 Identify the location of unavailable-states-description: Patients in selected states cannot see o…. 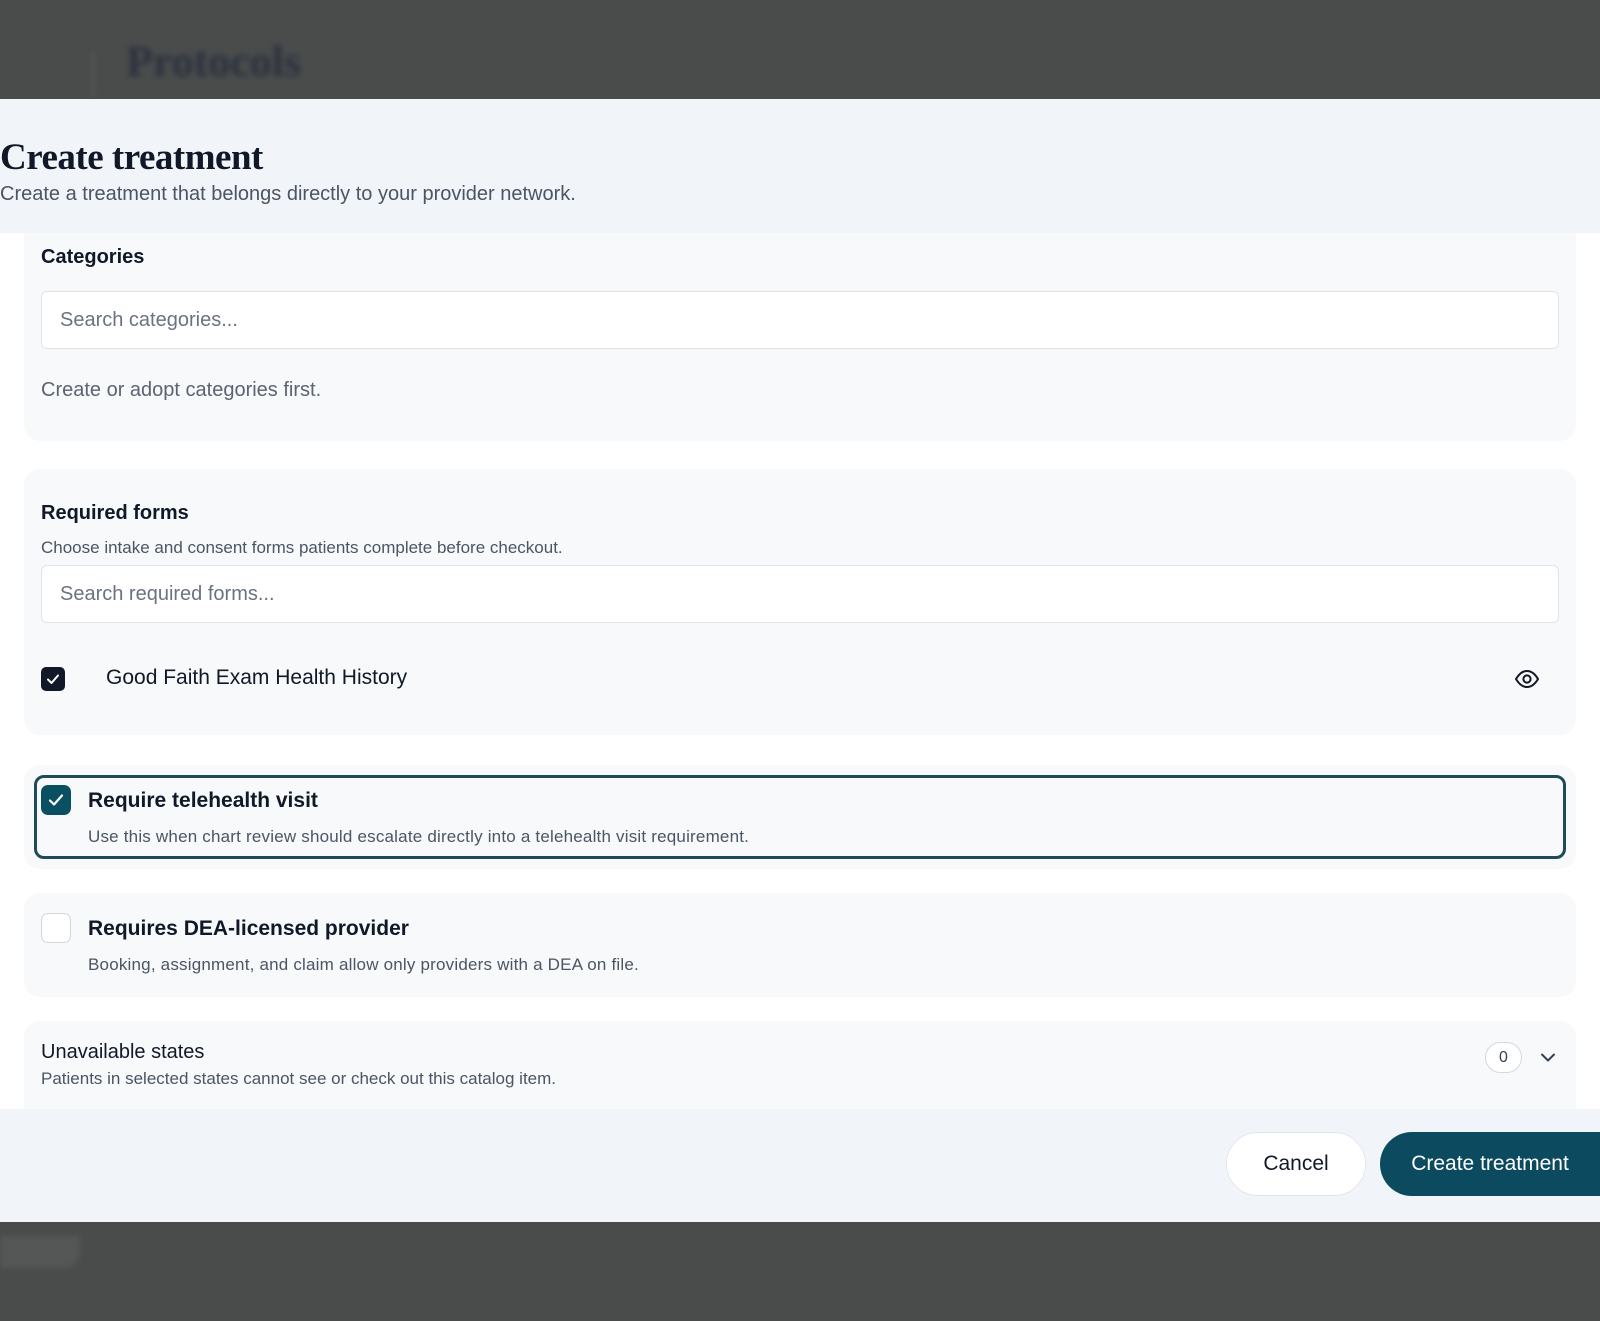
(299, 1078).